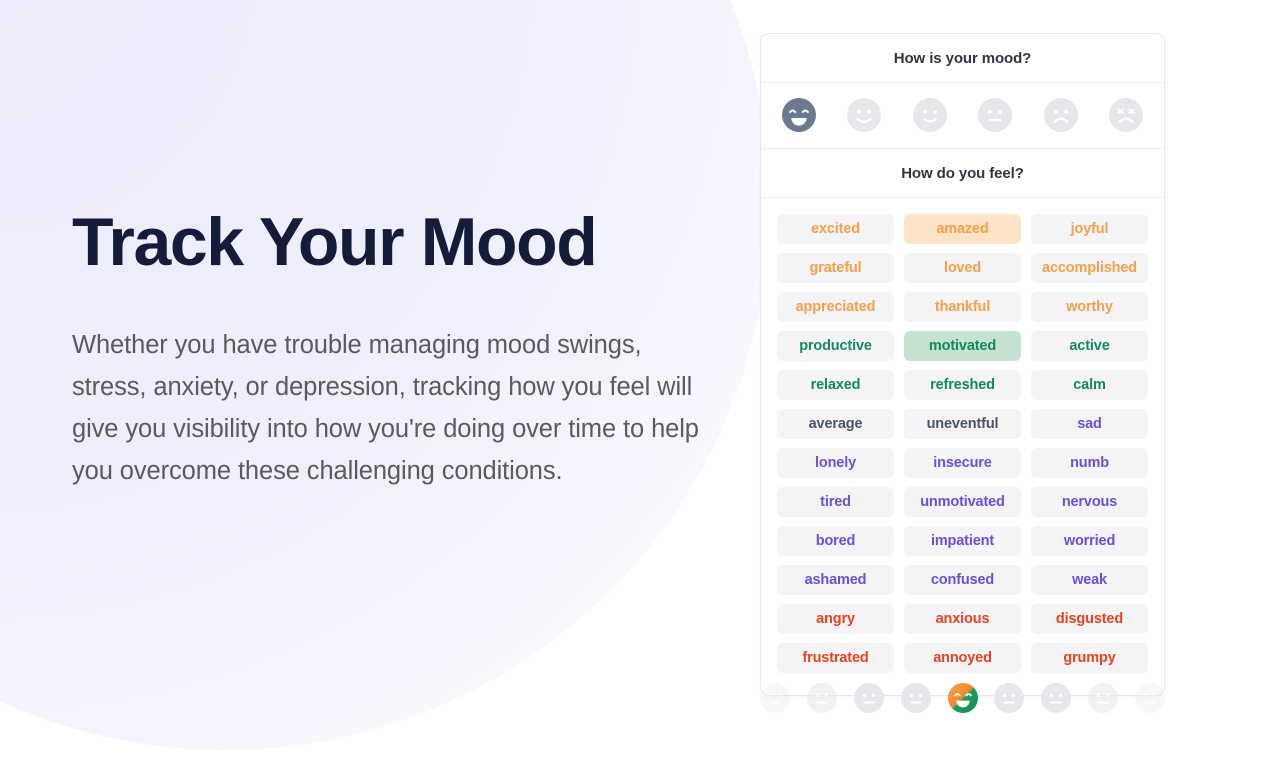 The image size is (1270, 760). What do you see at coordinates (962, 116) in the screenshot?
I see `mood-face-selector` at bounding box center [962, 116].